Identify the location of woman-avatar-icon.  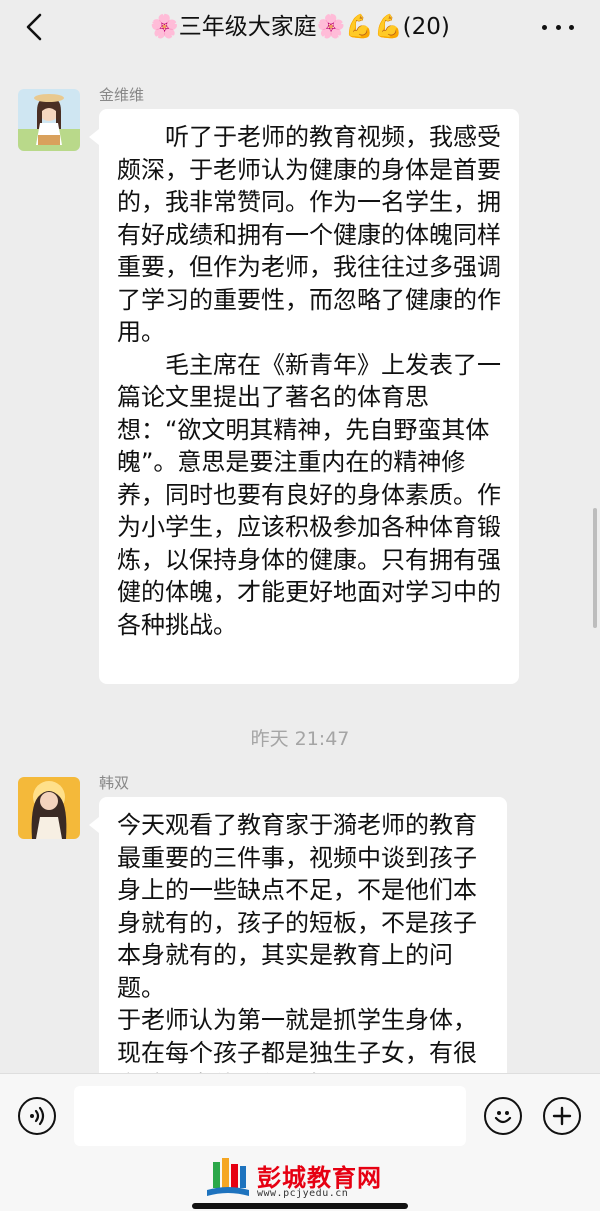
(49, 808).